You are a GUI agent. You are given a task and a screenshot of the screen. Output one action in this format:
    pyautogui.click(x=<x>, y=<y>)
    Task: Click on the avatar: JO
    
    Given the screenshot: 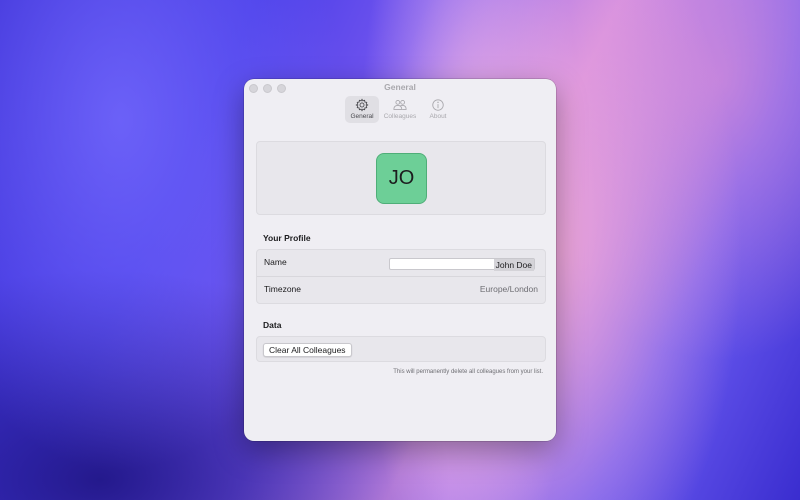 What is the action you would take?
    pyautogui.click(x=401, y=178)
    